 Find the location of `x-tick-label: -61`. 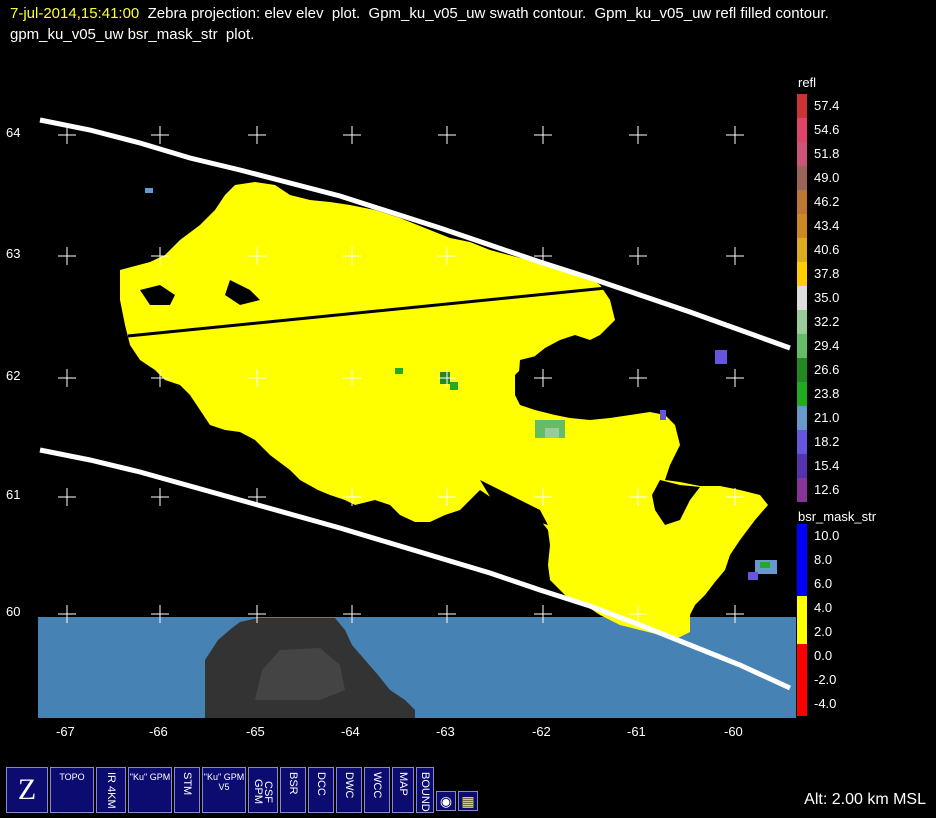

x-tick-label: -61 is located at coordinates (636, 731).